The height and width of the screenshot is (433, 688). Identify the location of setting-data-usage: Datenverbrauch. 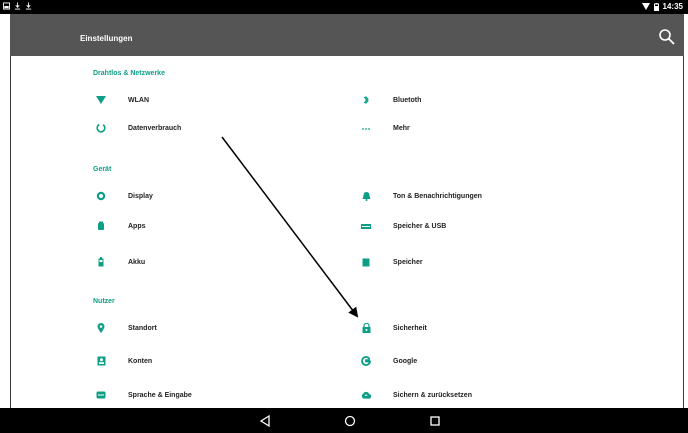
(261, 128).